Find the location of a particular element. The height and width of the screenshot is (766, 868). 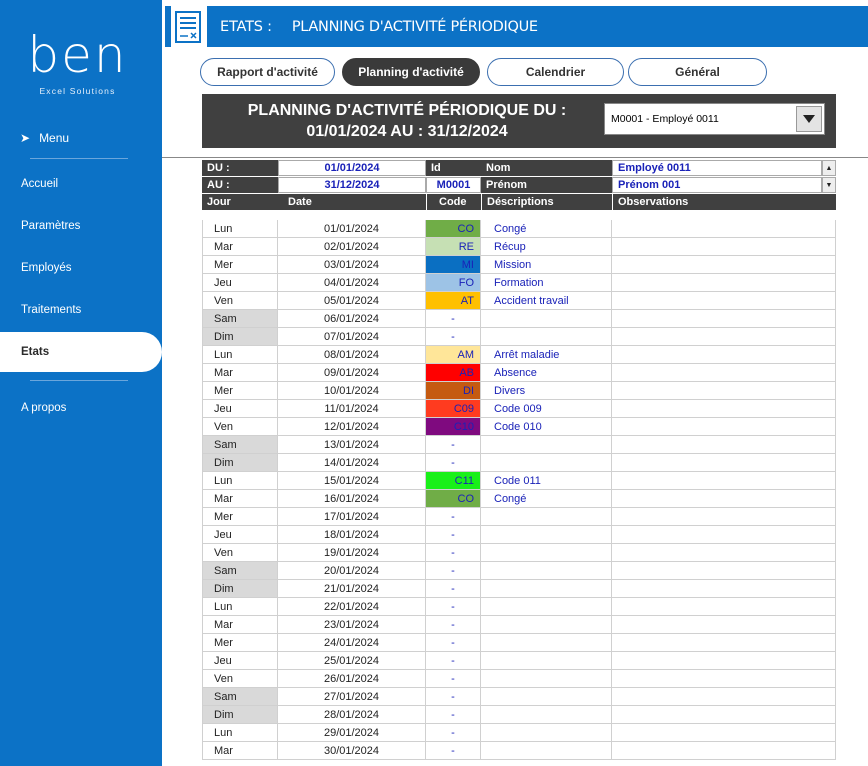

table-row: Ven 05/01/2024 AT Accident travail is located at coordinates (519, 301).